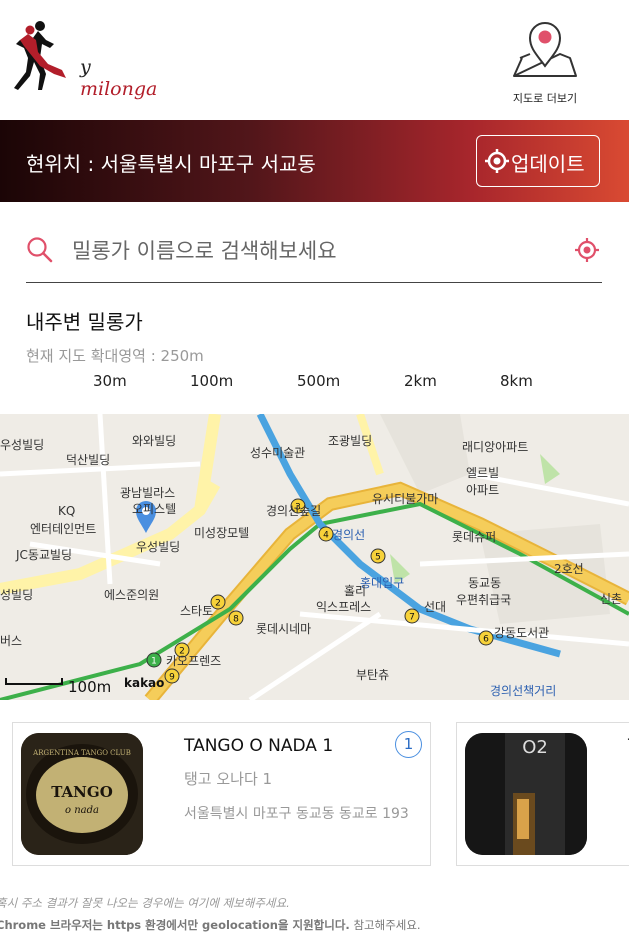 The height and width of the screenshot is (933, 629). I want to click on station-number: 6, so click(486, 640).